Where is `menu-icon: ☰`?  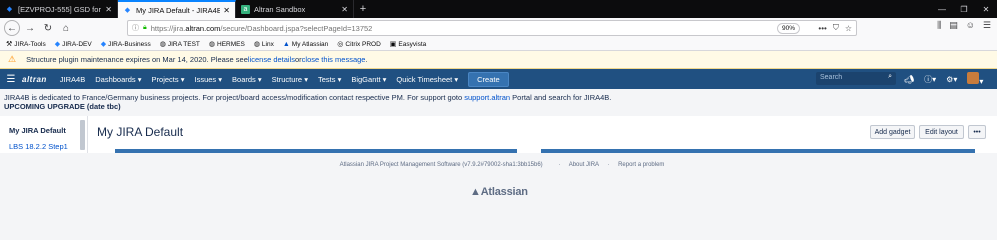
menu-icon: ☰ is located at coordinates (987, 25).